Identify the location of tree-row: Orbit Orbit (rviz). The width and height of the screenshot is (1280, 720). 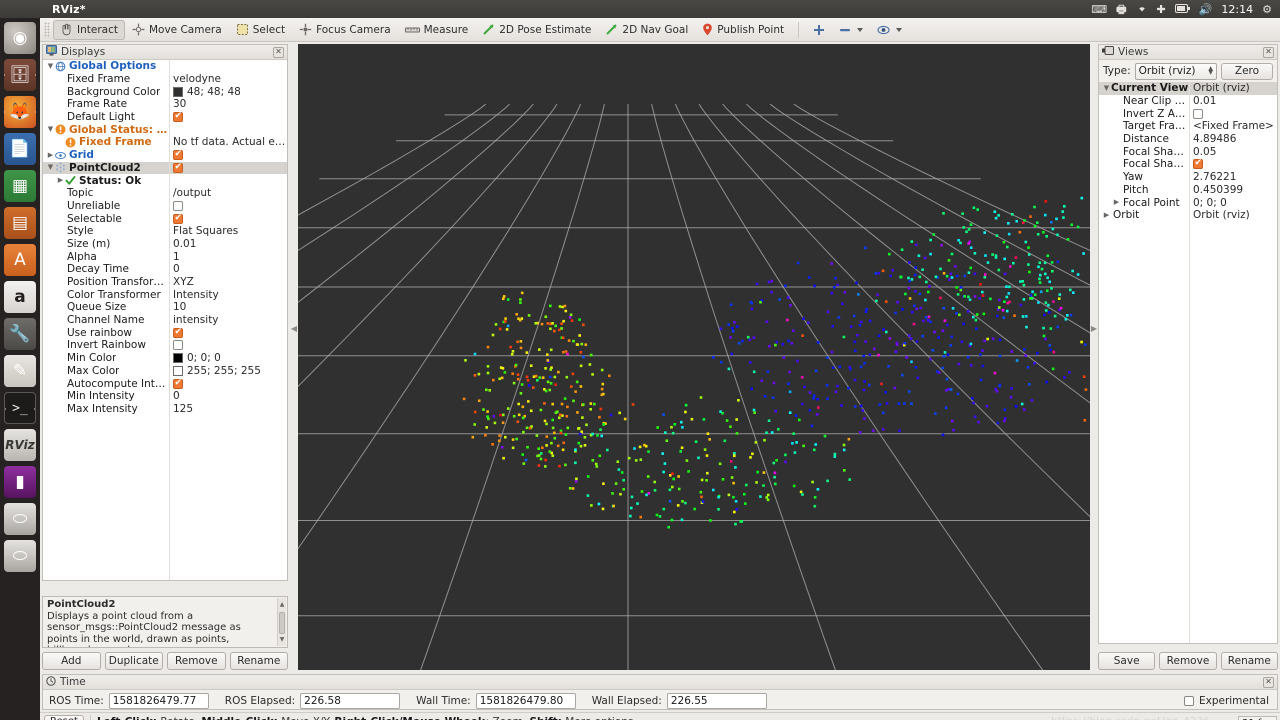
(1188, 215).